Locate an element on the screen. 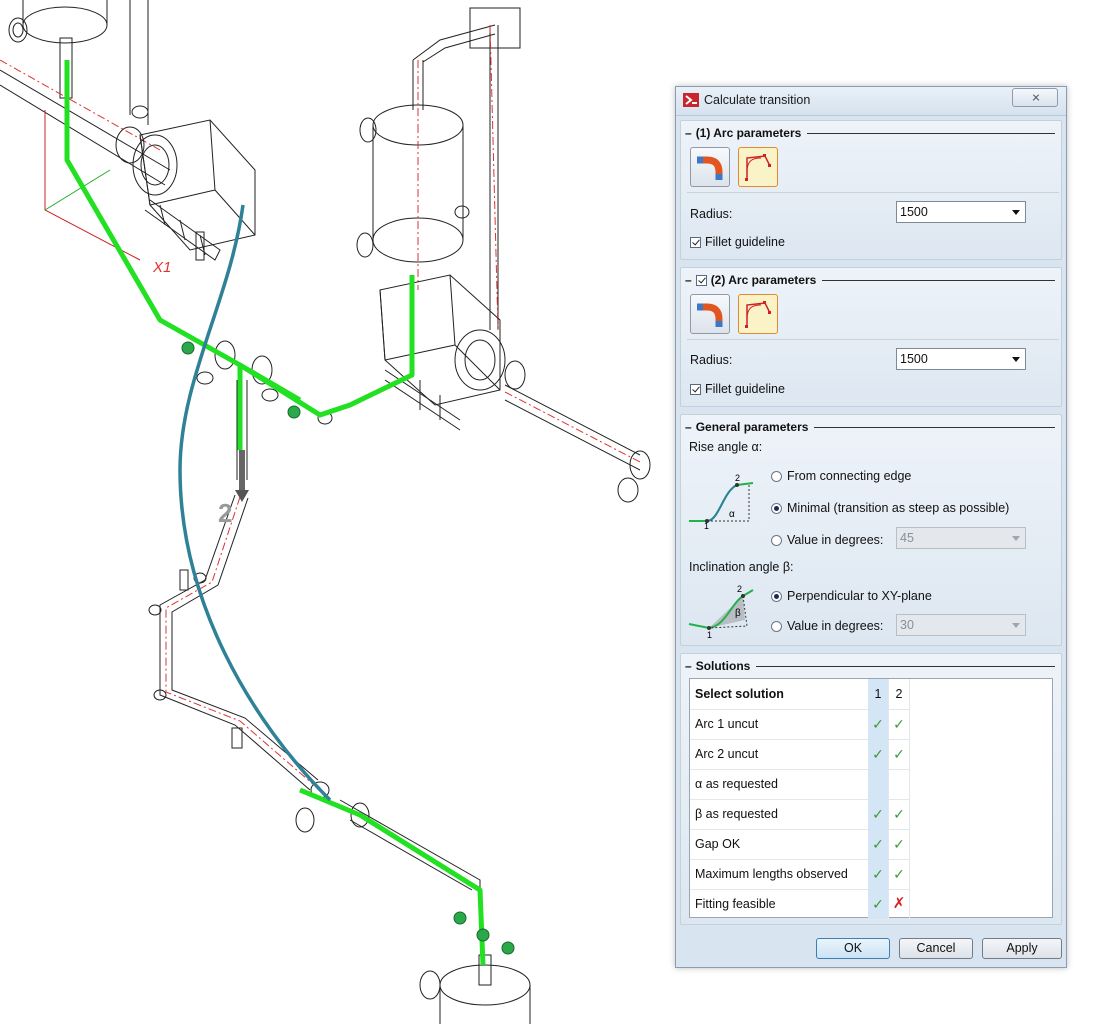 The height and width of the screenshot is (1024, 1096). arc2-header: – (2) Arc parameters is located at coordinates (870, 280).